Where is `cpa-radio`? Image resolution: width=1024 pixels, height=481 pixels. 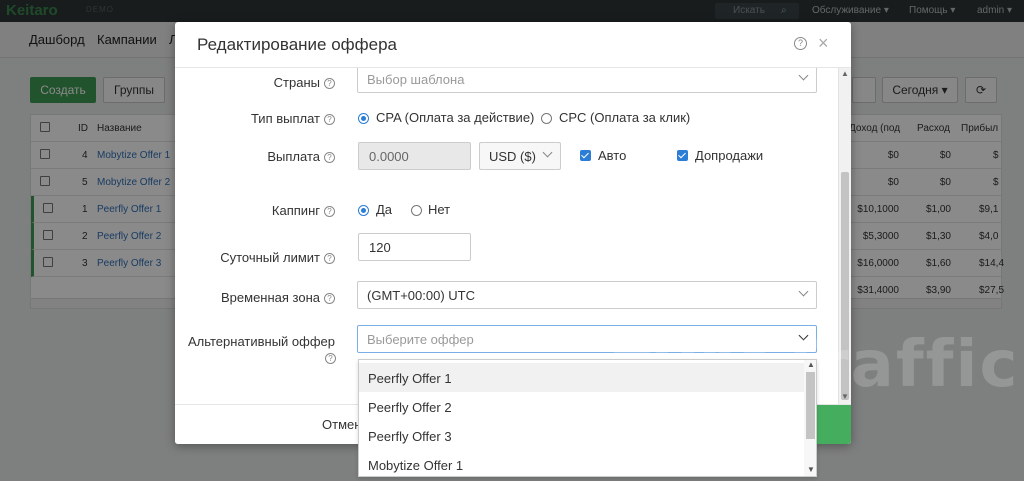
cpa-radio is located at coordinates (363, 118).